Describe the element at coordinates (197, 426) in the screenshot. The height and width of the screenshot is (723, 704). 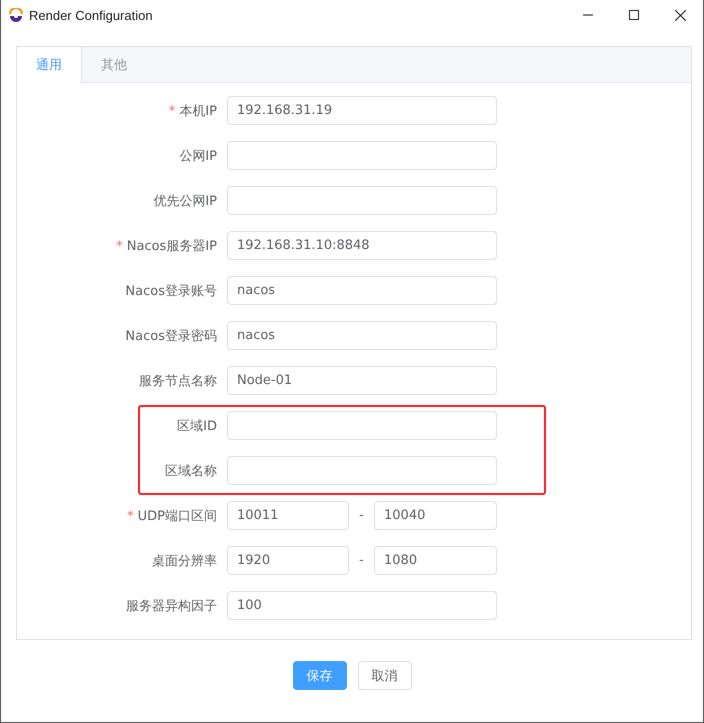
I see `field-label: 区域ID` at that location.